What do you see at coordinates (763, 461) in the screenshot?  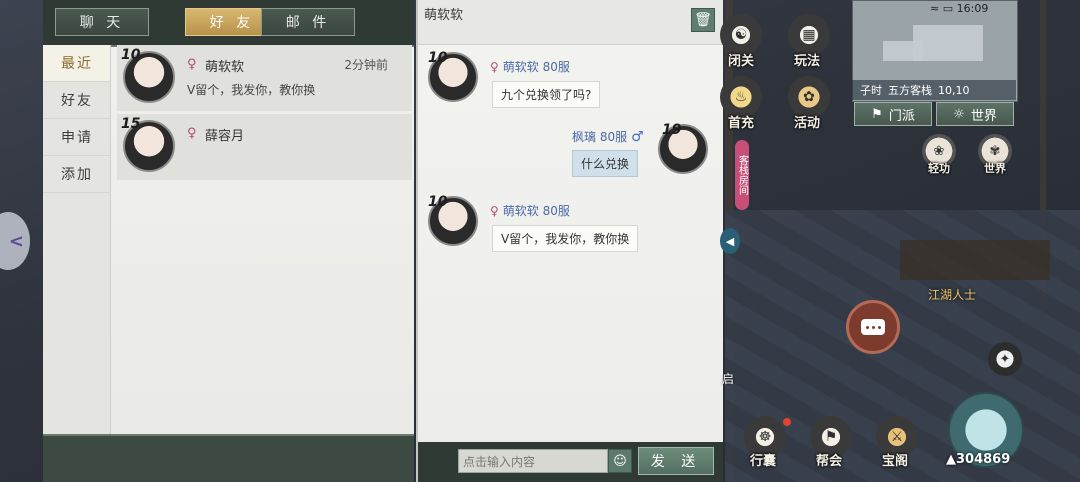 I see `hud-label: 行囊` at bounding box center [763, 461].